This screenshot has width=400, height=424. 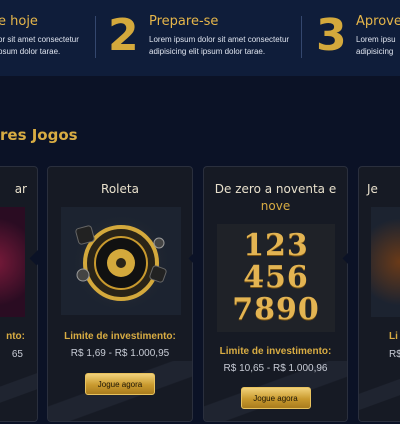 What do you see at coordinates (120, 189) in the screenshot?
I see `card-title: Roleta` at bounding box center [120, 189].